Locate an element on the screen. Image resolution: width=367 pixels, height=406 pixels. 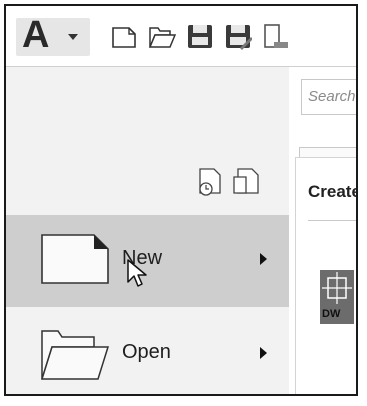
search-input: Search is located at coordinates (328, 97).